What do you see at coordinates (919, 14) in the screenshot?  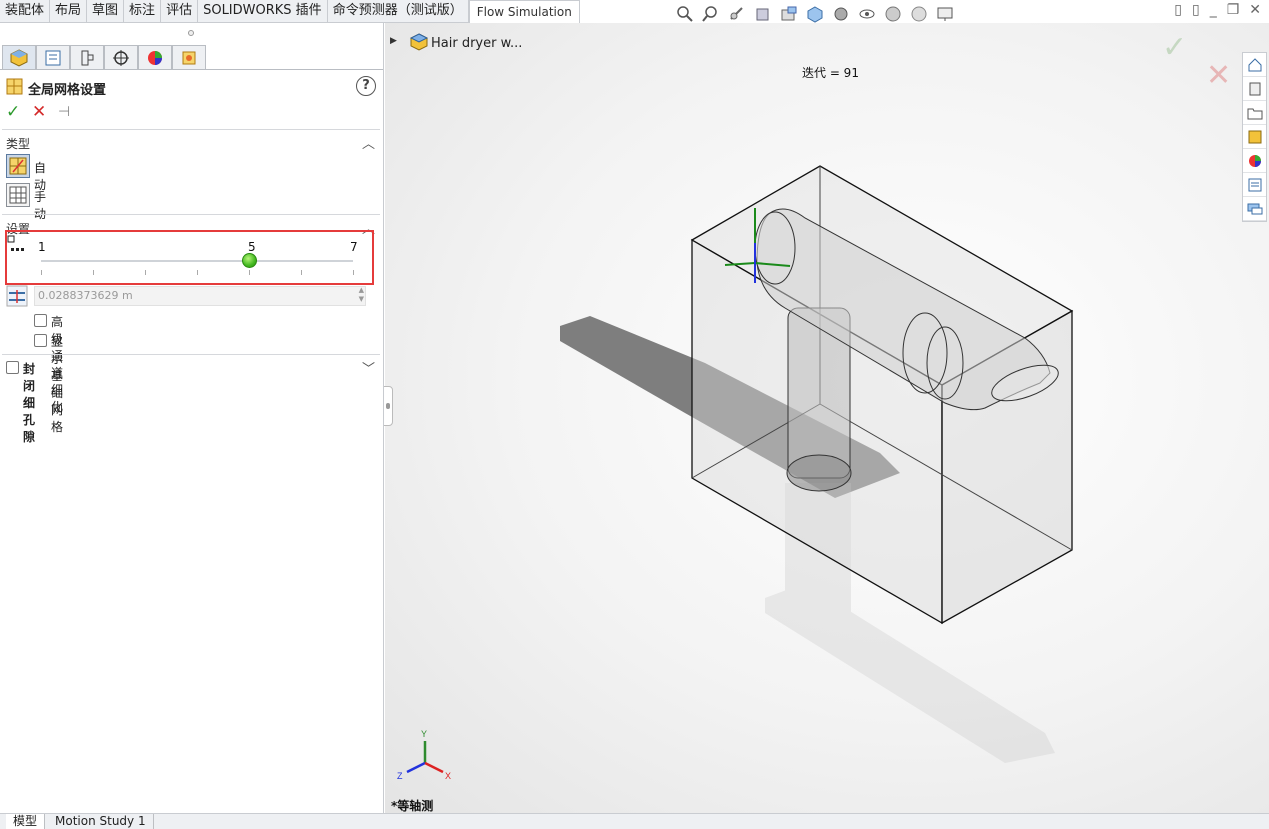 I see `apply-scene-icon` at bounding box center [919, 14].